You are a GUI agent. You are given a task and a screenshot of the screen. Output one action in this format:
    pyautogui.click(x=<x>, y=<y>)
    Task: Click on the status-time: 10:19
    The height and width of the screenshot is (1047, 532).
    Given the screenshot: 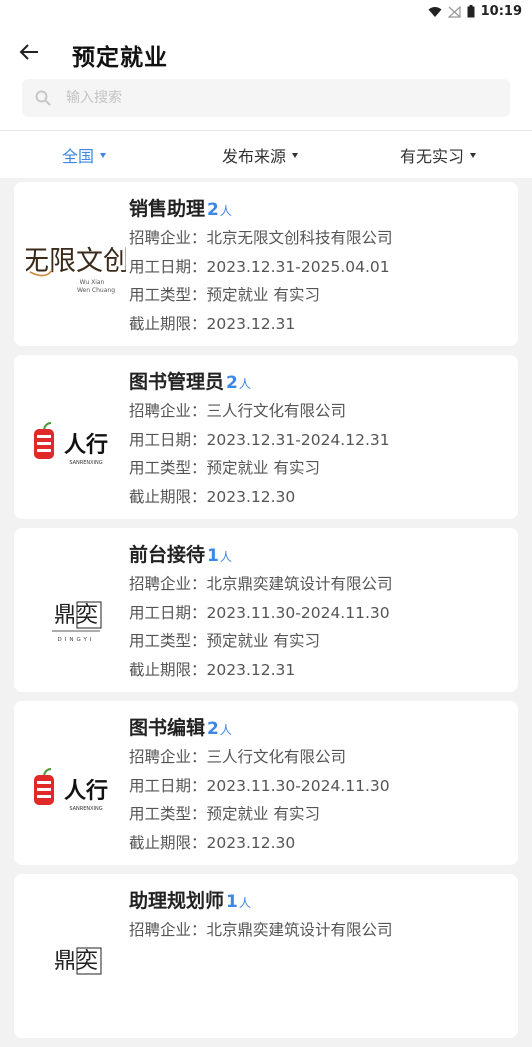 What is the action you would take?
    pyautogui.click(x=501, y=11)
    